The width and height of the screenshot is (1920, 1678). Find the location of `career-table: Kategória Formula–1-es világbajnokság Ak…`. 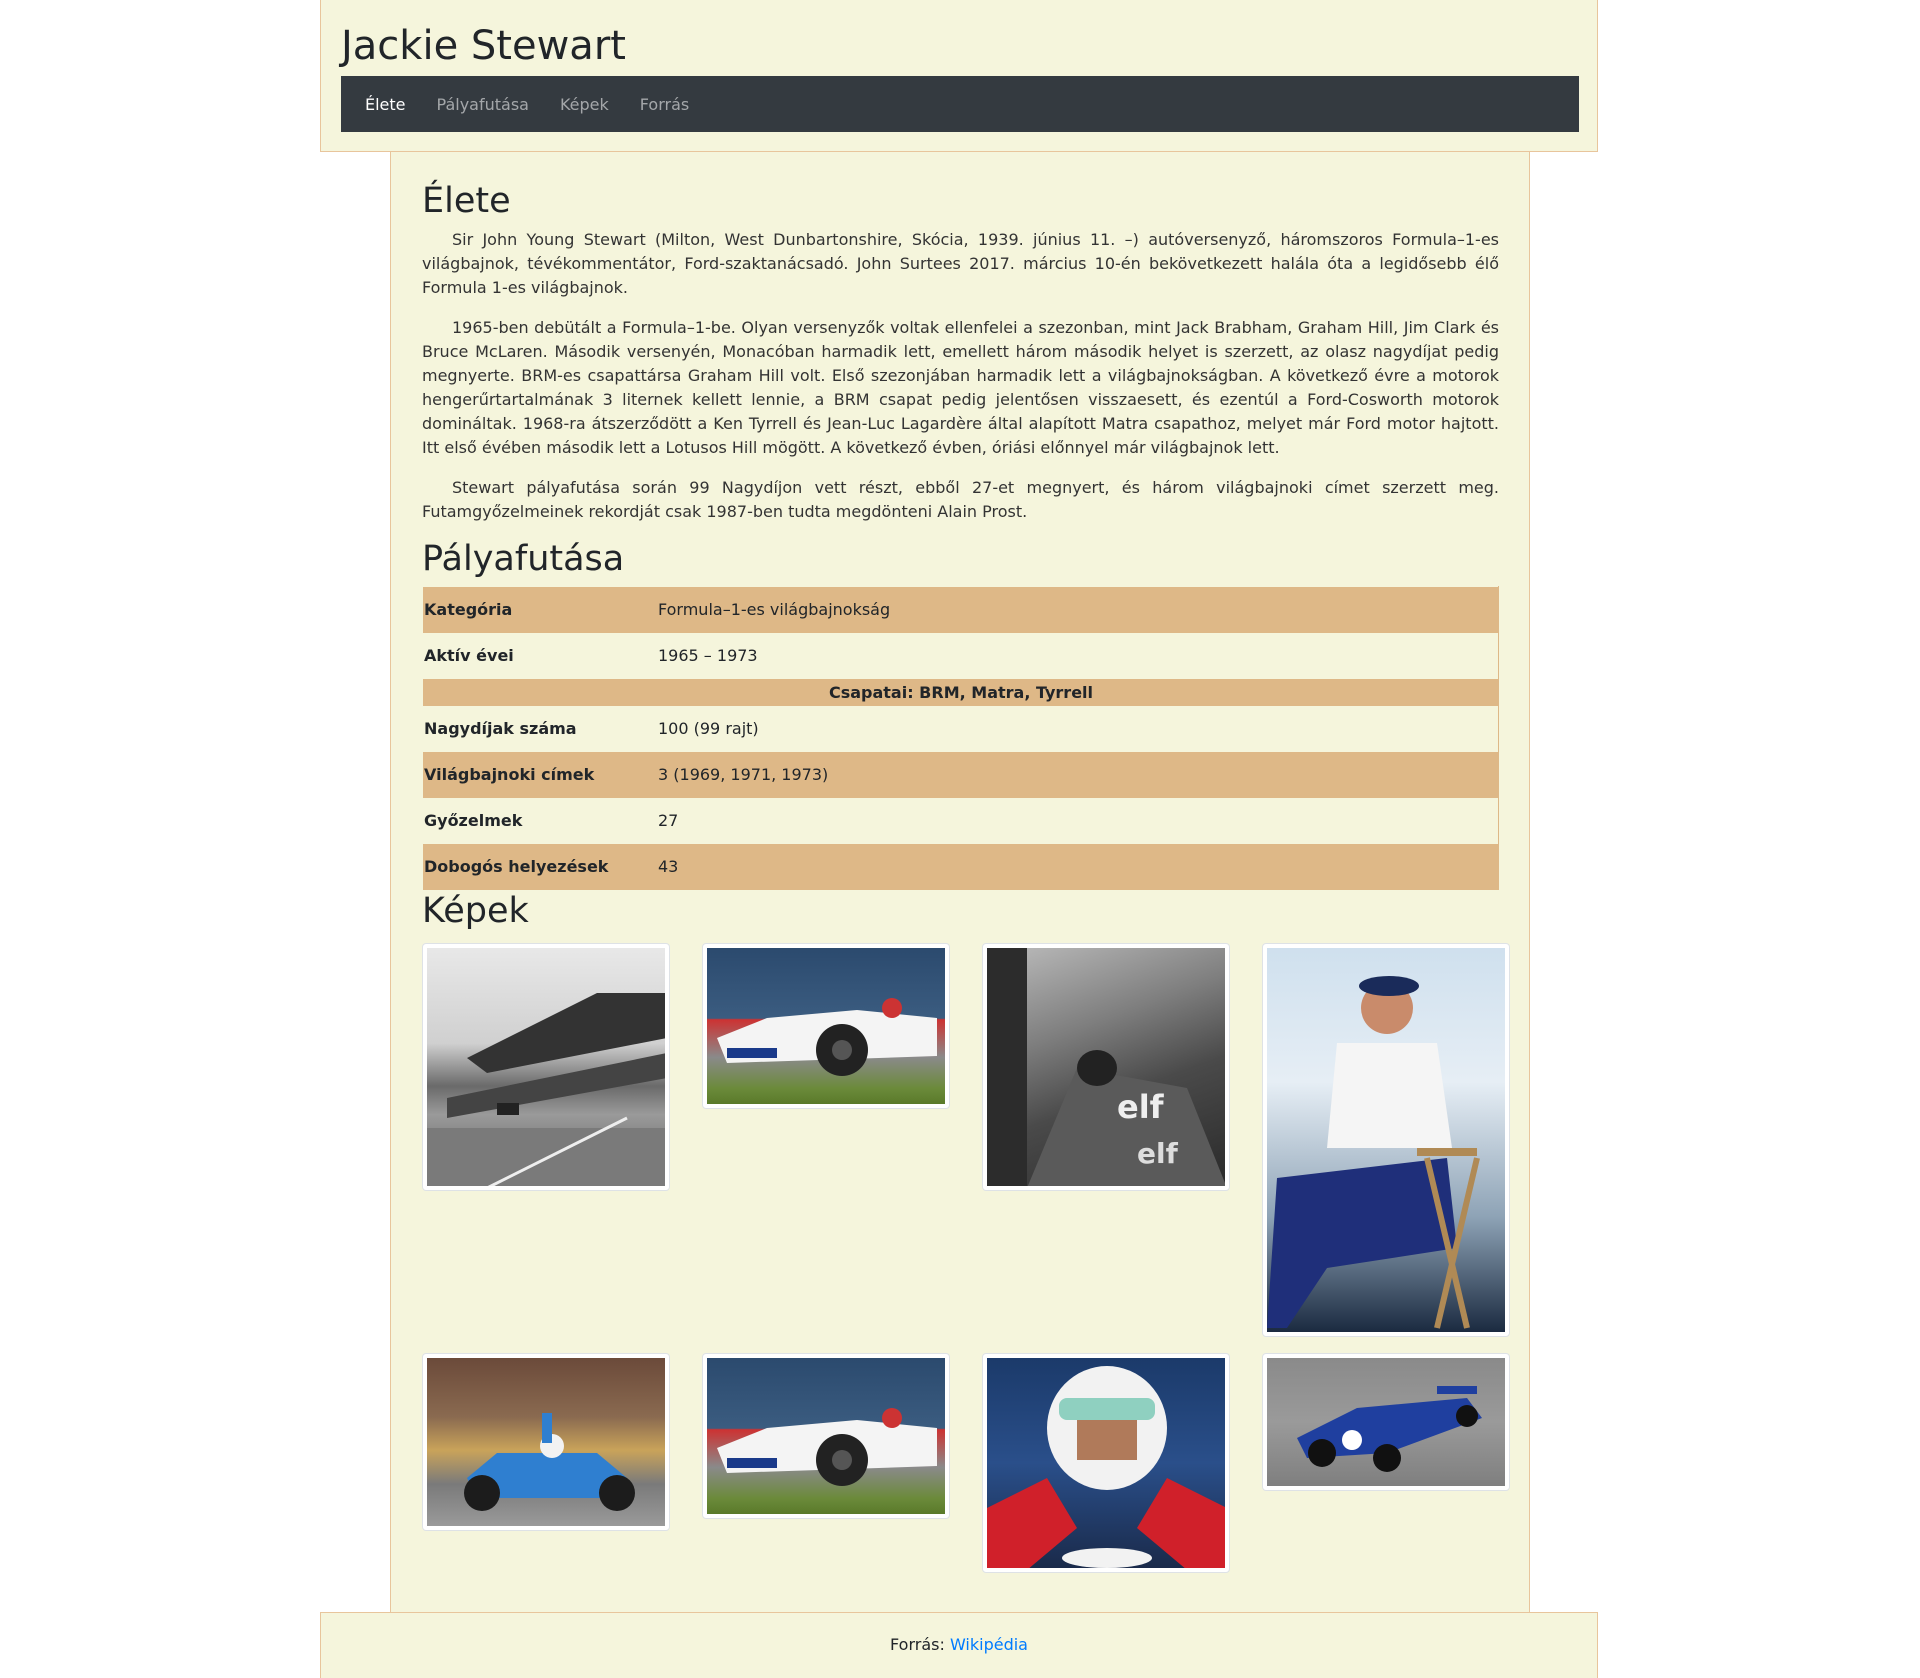

career-table: Kategória Formula–1-es világbajnokság Ak… is located at coordinates (960, 738).